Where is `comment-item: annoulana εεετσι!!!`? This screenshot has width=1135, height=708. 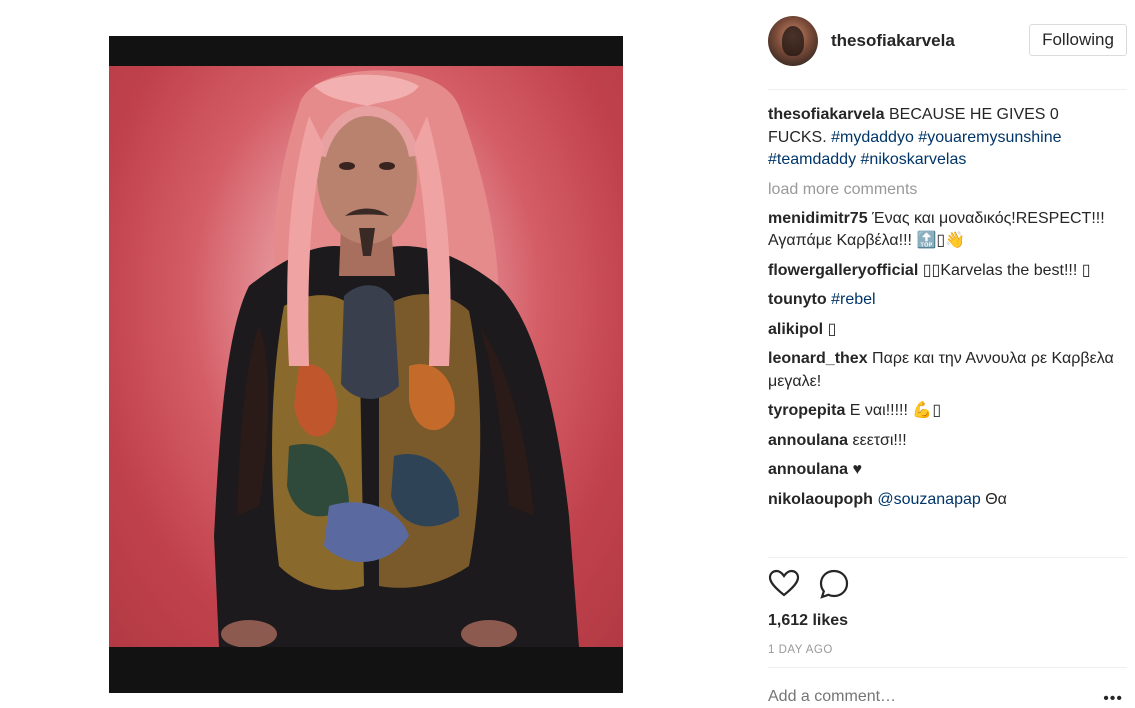
comment-item: annoulana εεετσι!!! is located at coordinates (941, 441).